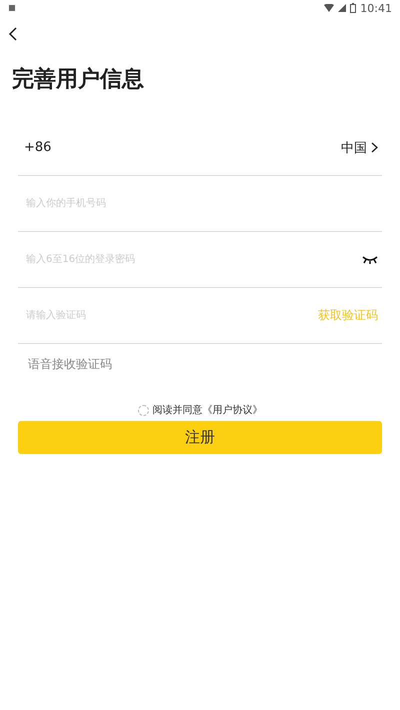 The height and width of the screenshot is (710, 400). Describe the element at coordinates (78, 80) in the screenshot. I see `page-title: 完善用户信息` at that location.